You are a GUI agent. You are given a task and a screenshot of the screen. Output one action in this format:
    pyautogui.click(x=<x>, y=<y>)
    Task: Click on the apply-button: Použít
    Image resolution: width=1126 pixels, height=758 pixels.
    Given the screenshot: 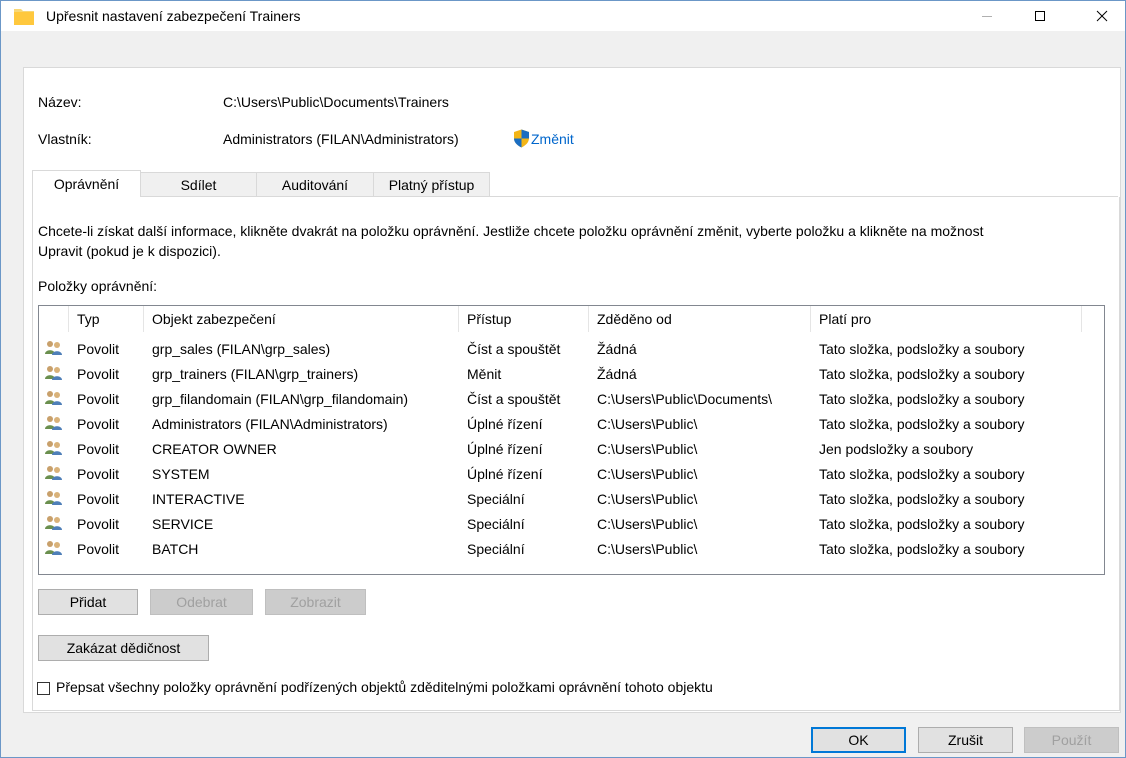 What is the action you would take?
    pyautogui.click(x=1071, y=740)
    